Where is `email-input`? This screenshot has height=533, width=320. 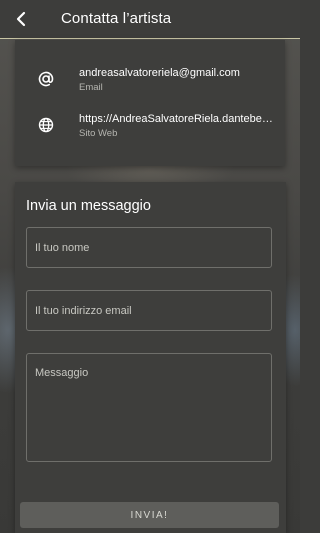 email-input is located at coordinates (149, 310).